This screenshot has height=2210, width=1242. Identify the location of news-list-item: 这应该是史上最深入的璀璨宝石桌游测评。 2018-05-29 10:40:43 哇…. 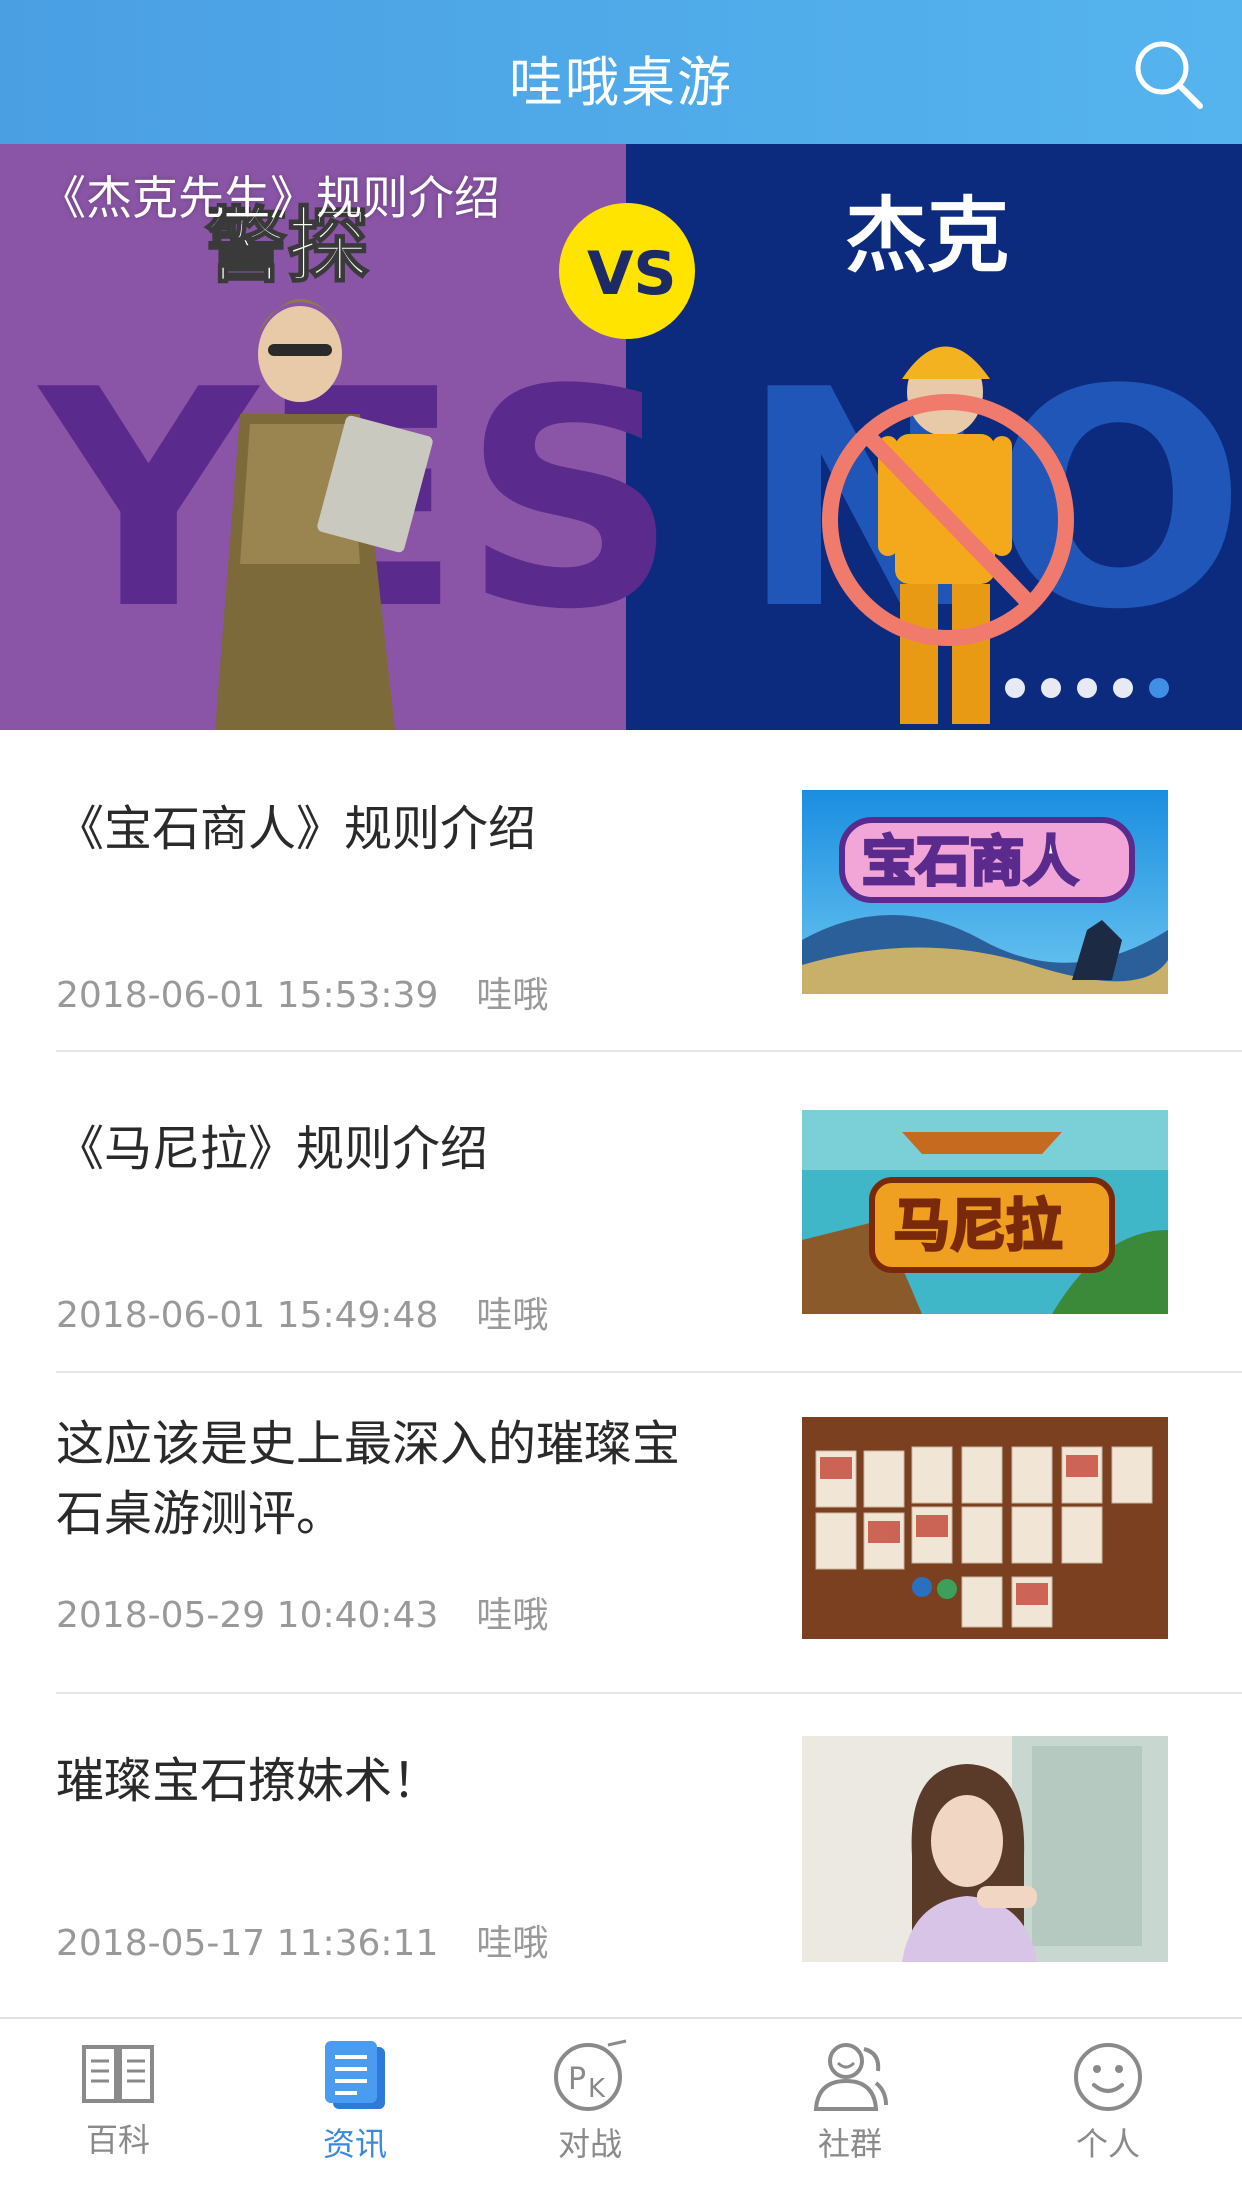
(621, 1533).